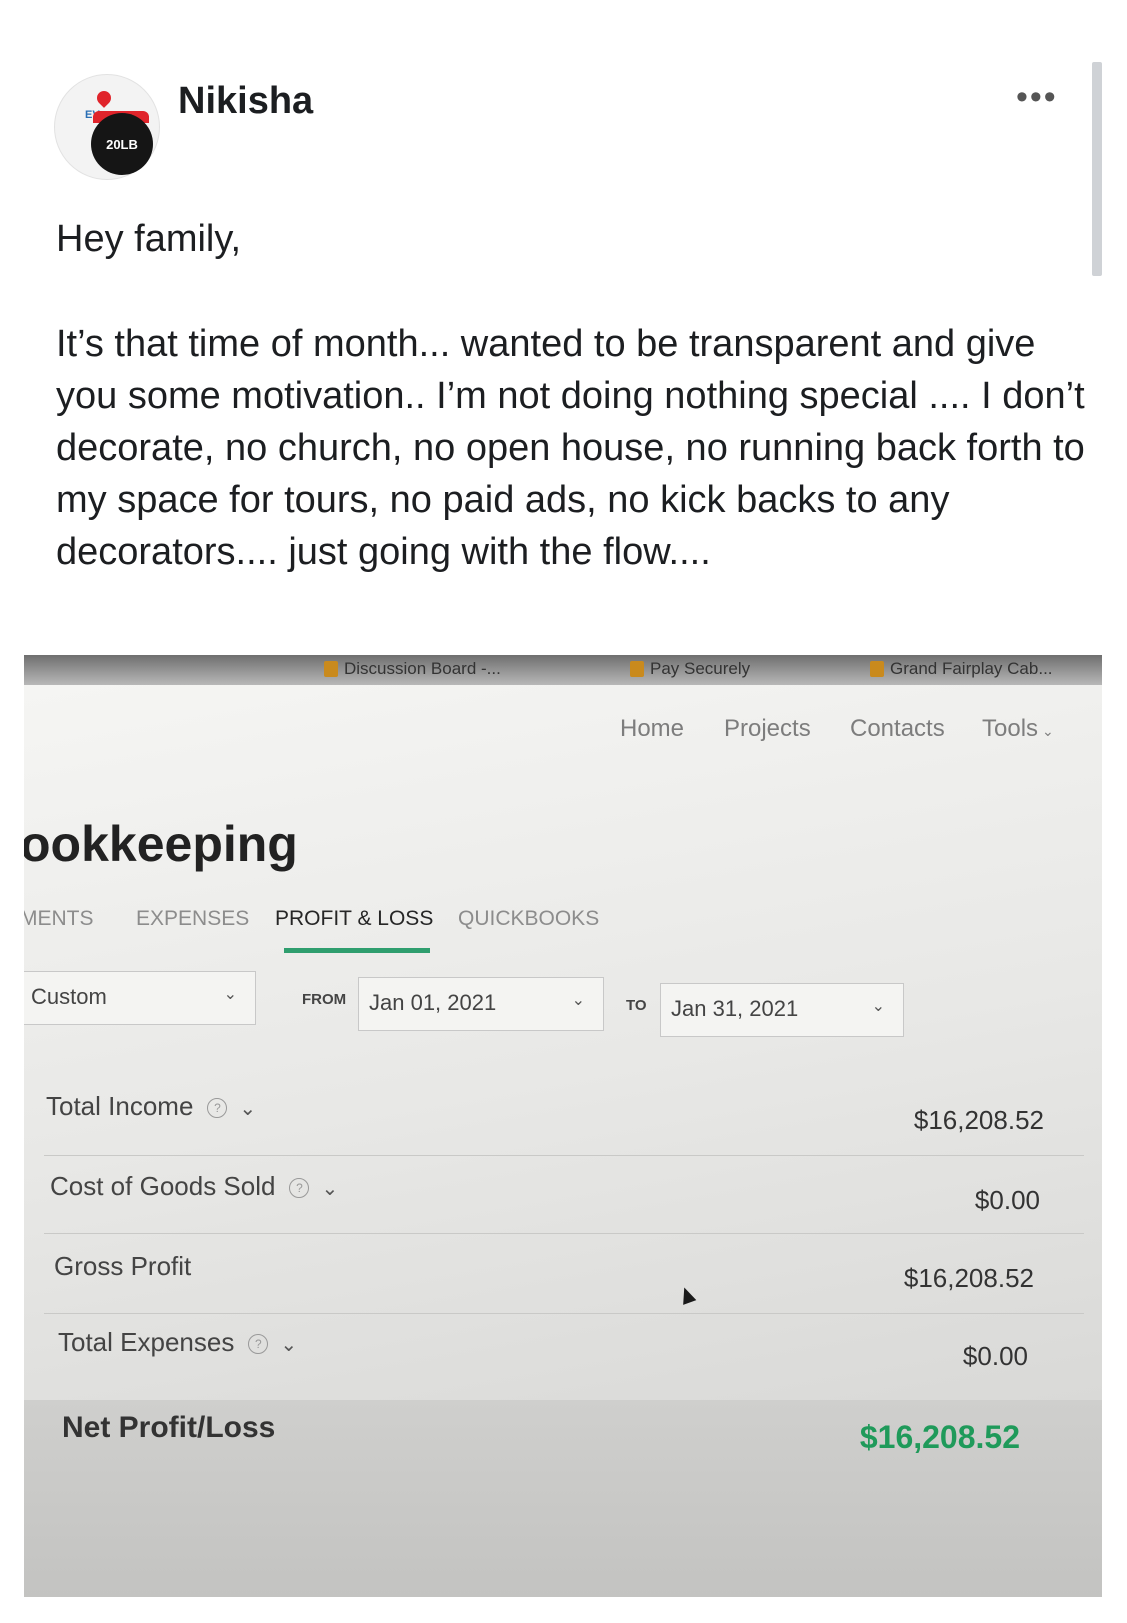 Image resolution: width=1127 pixels, height=1623 pixels. I want to click on author-name: Nikisha, so click(245, 101).